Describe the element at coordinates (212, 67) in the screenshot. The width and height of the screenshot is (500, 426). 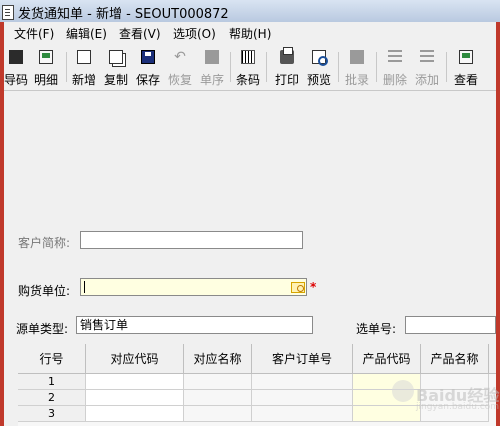
I see `sequence-button: 单序` at that location.